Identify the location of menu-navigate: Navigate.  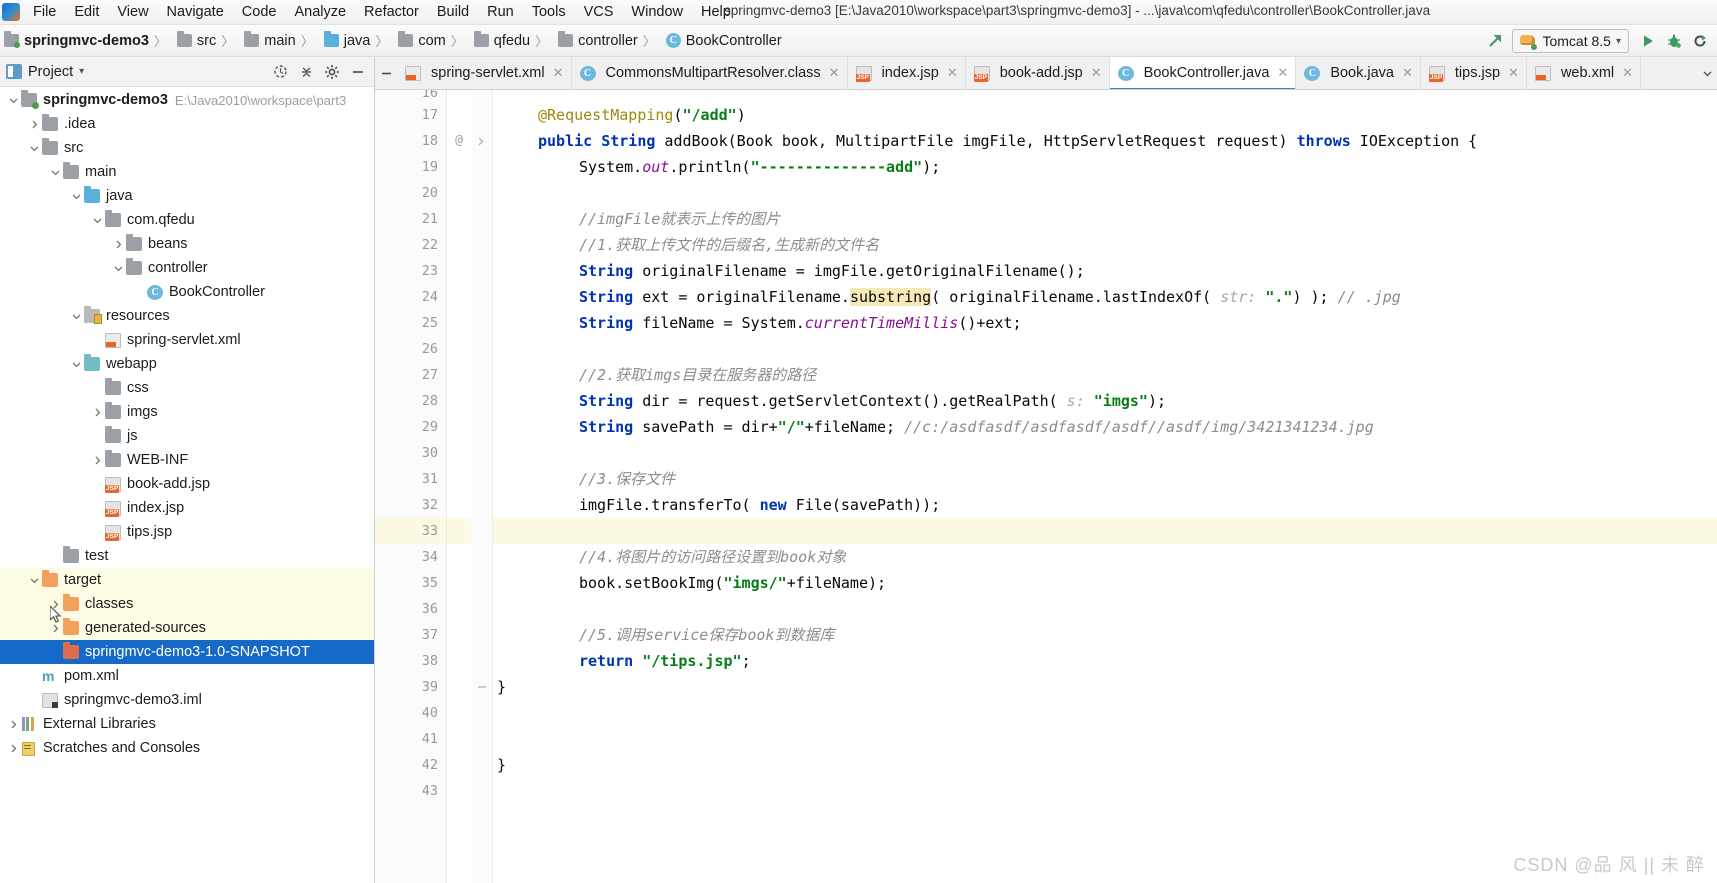
(195, 12).